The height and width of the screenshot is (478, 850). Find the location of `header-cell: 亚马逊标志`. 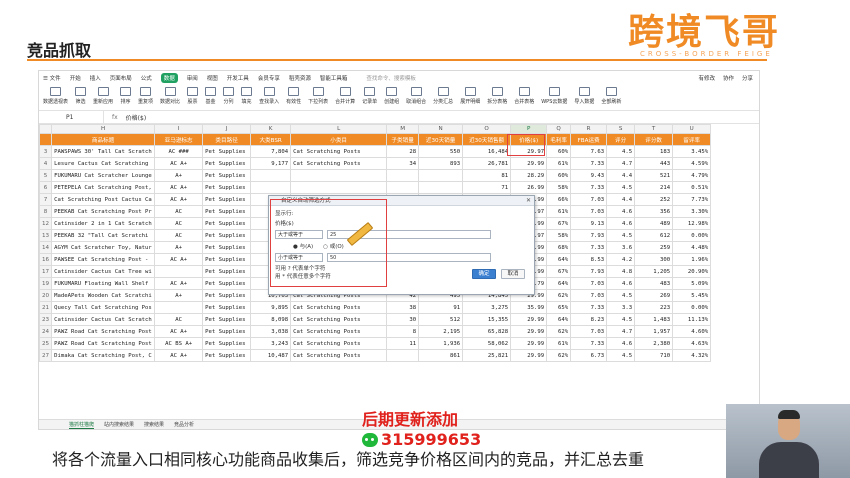

header-cell: 亚马逊标志 is located at coordinates (179, 139).